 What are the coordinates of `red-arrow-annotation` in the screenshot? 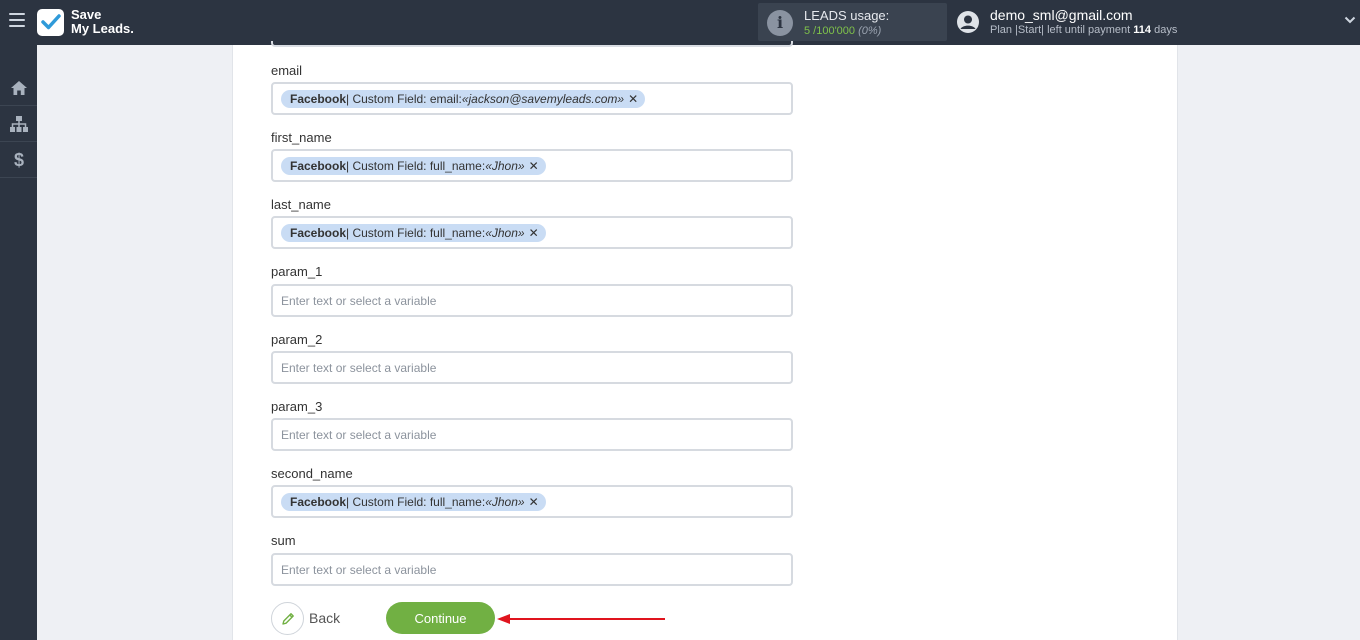 It's located at (581, 619).